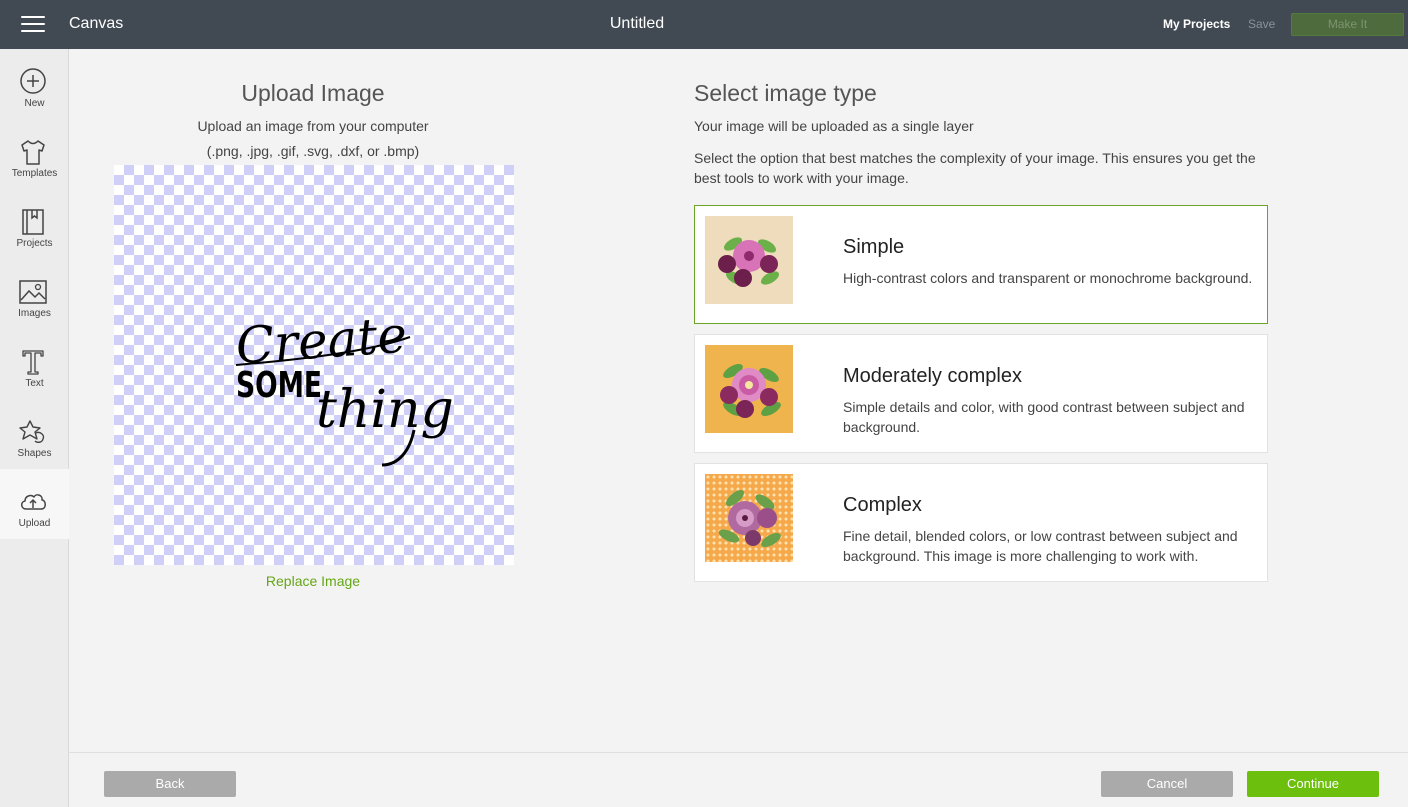 This screenshot has width=1408, height=807. Describe the element at coordinates (637, 24) in the screenshot. I see `document-title: Untitled` at that location.